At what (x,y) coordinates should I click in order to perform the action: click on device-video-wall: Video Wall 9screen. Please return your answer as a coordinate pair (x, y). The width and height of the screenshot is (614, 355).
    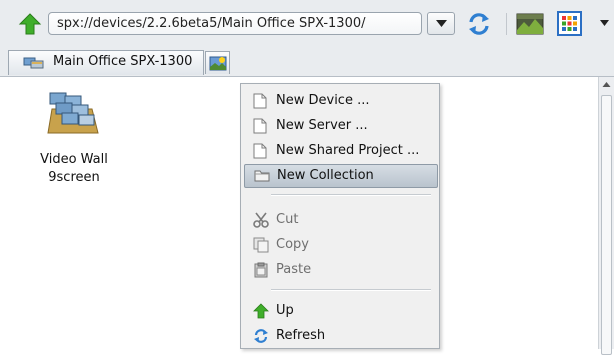
    Looking at the image, I should click on (74, 142).